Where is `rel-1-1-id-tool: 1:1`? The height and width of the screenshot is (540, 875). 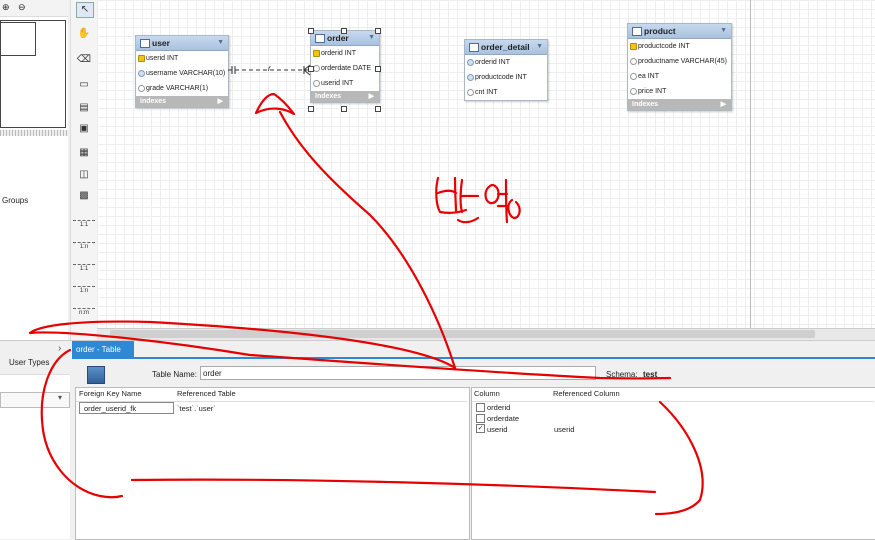 rel-1-1-id-tool: 1:1 is located at coordinates (84, 268).